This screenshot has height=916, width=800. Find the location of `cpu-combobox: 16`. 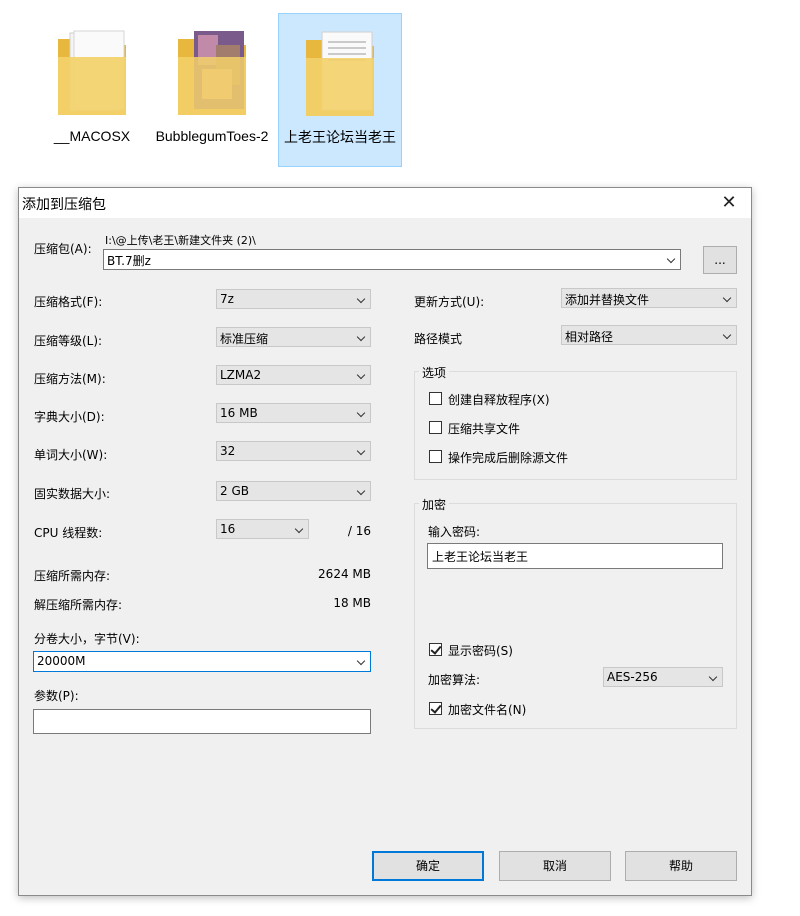

cpu-combobox: 16 is located at coordinates (262, 529).